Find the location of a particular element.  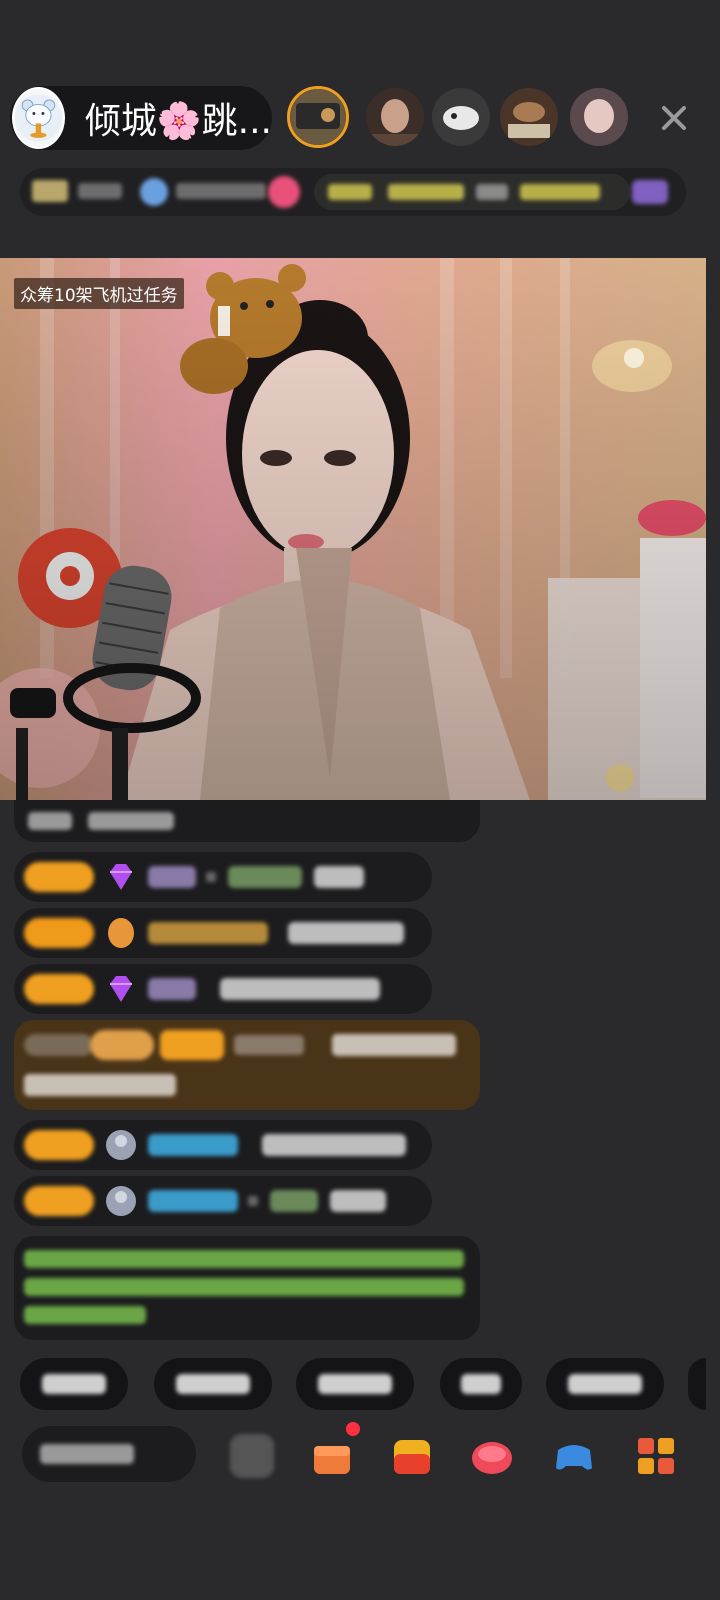

heart-icon is located at coordinates (284, 192).